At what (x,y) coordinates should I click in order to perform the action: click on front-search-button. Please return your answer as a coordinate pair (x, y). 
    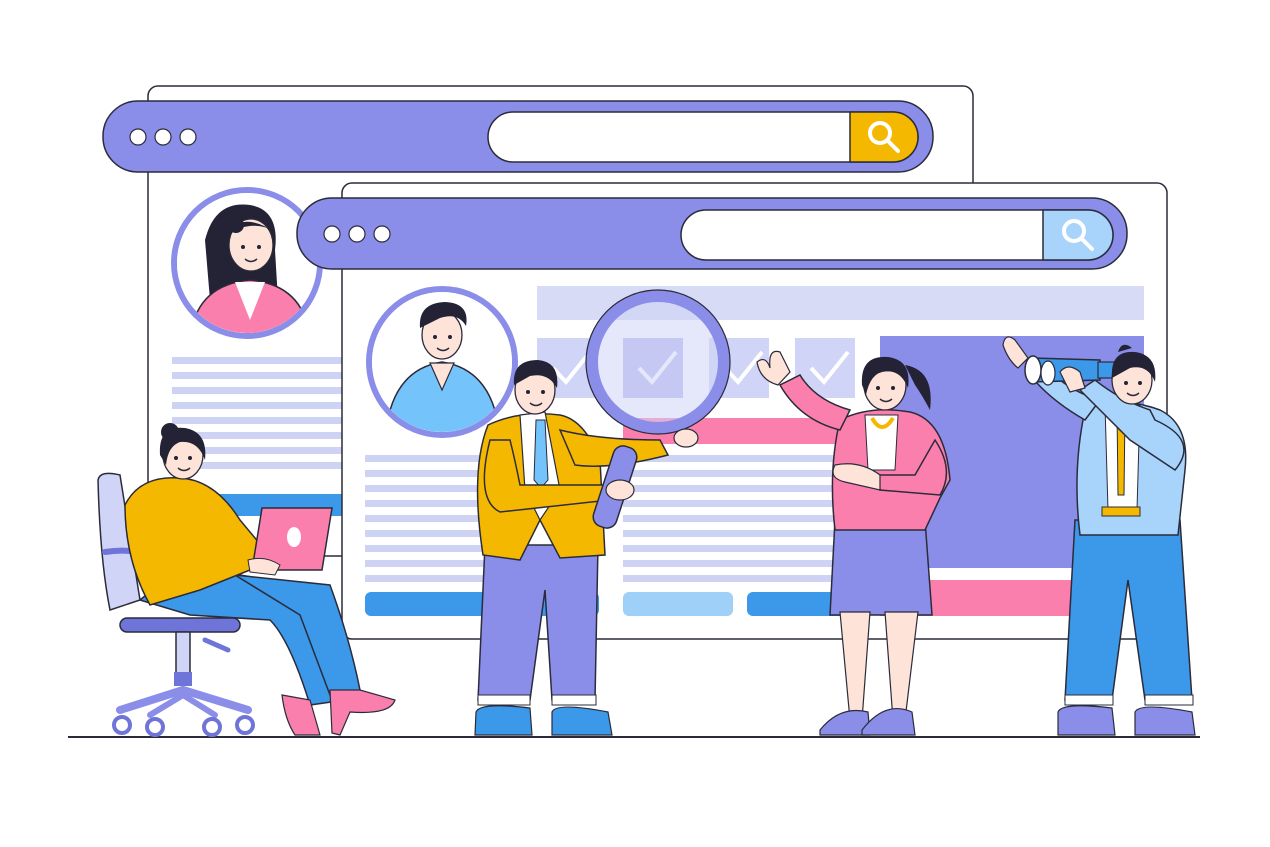
    Looking at the image, I should click on (1078, 235).